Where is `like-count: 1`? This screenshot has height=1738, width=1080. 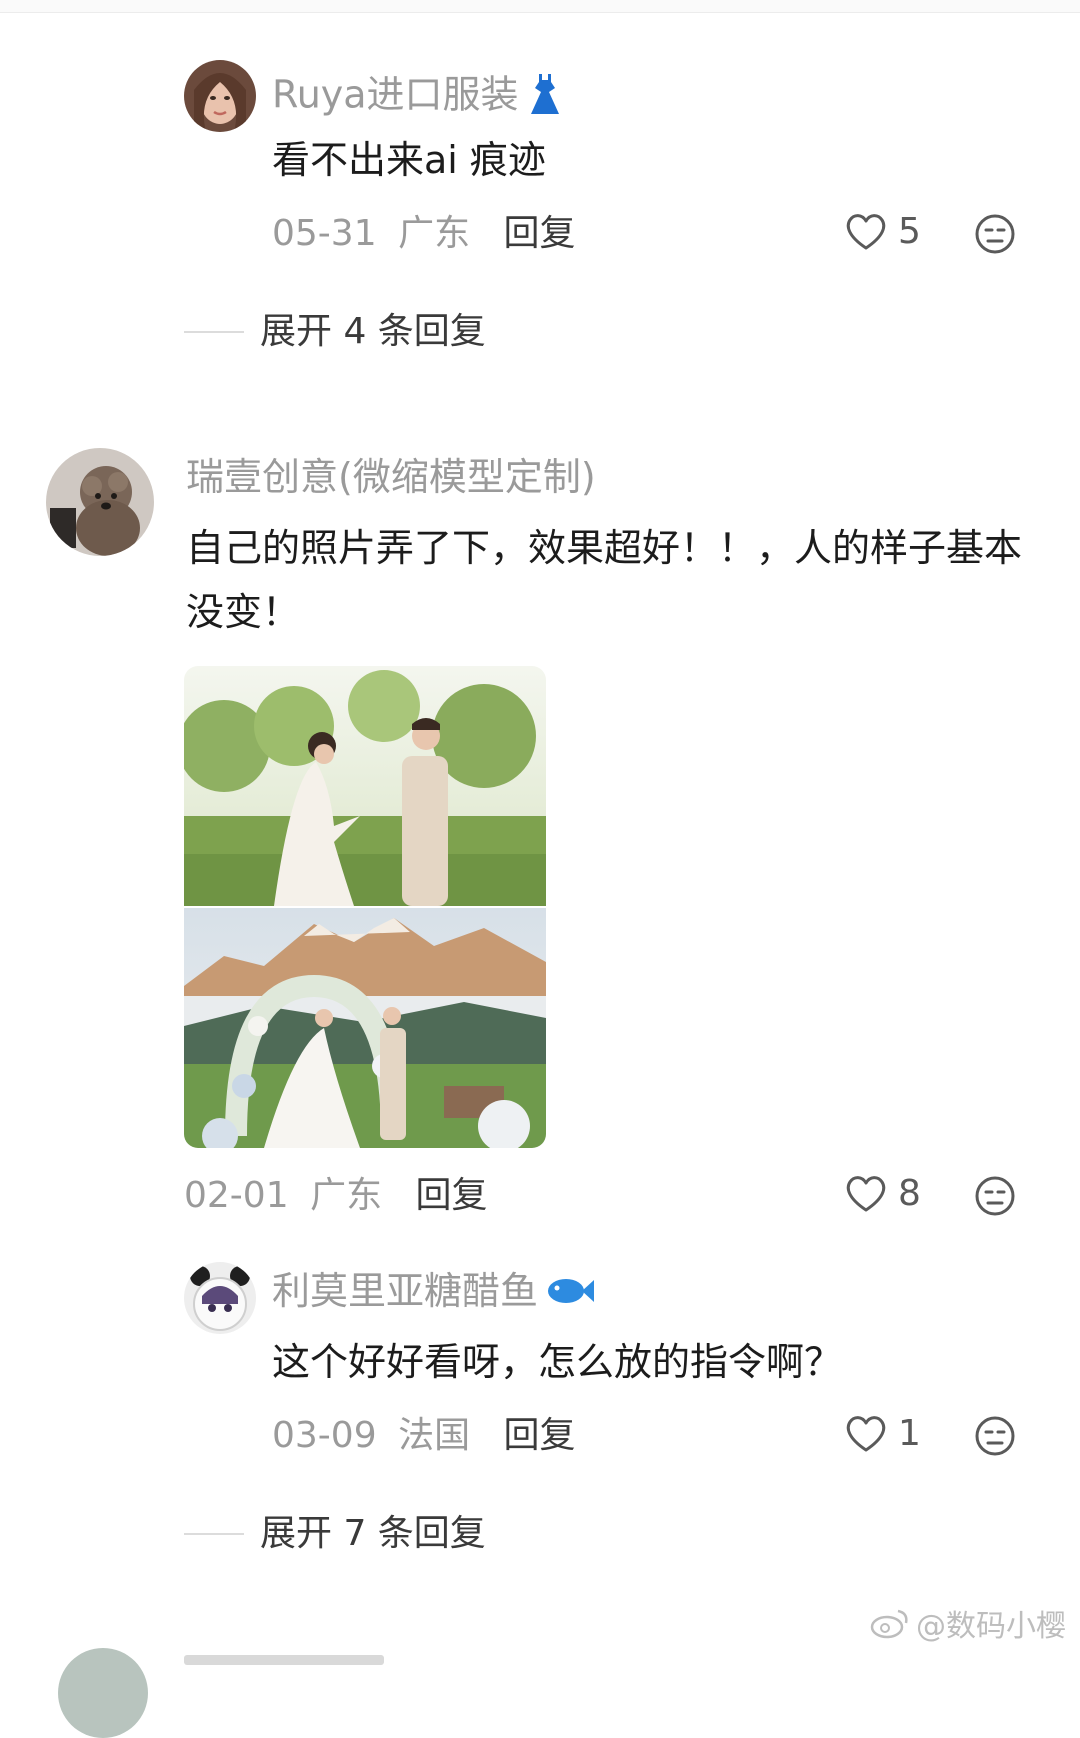 like-count: 1 is located at coordinates (909, 1433).